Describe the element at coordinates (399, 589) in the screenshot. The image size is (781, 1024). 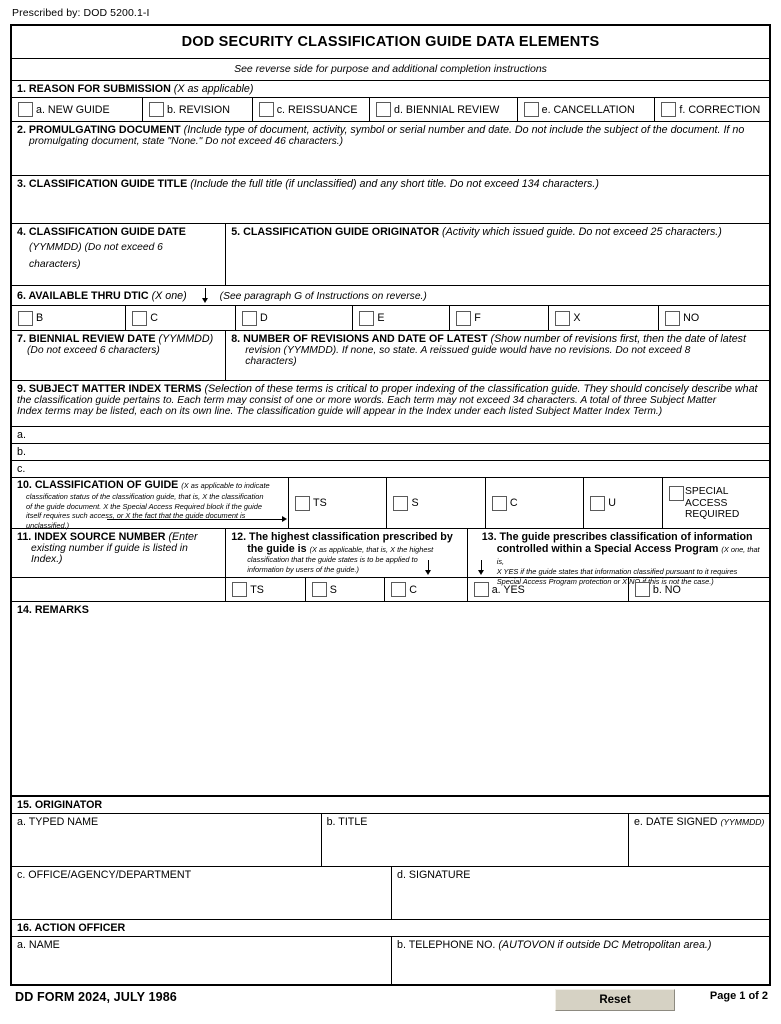
I see `checkbox-highest-c` at that location.